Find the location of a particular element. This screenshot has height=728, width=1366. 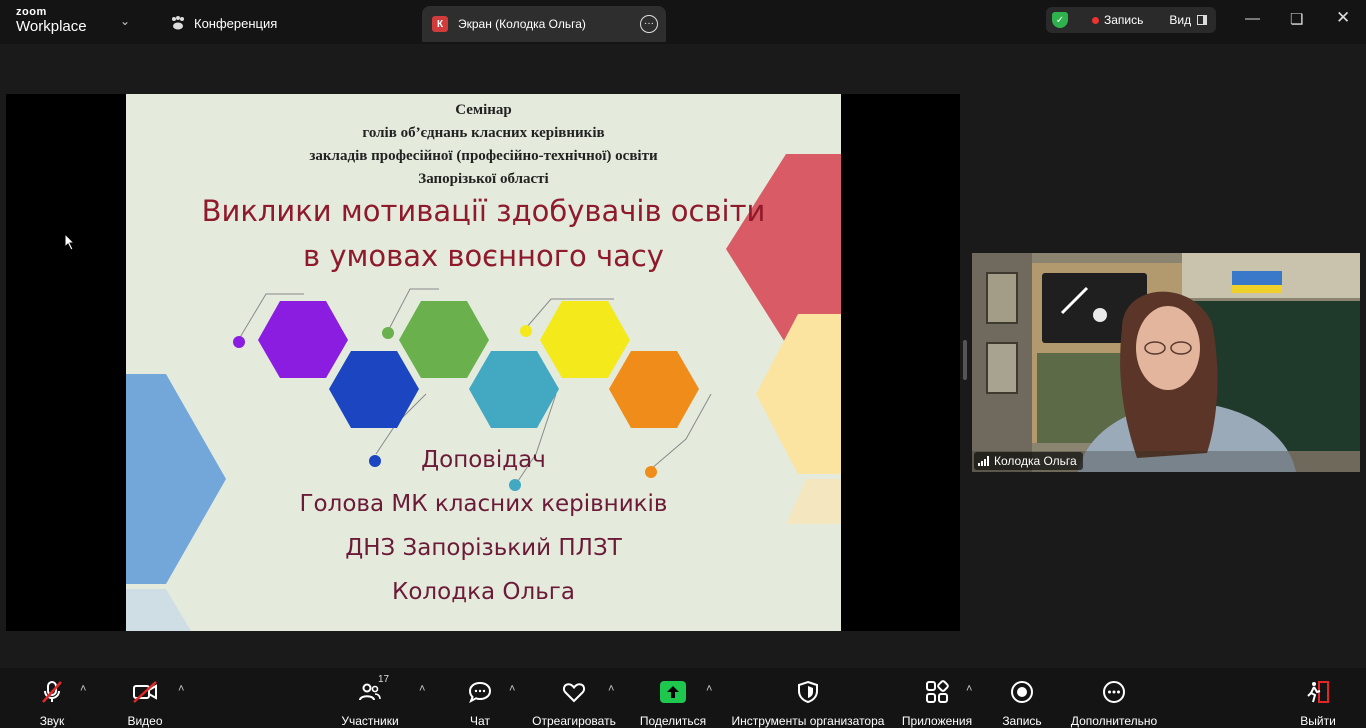

audio-label: Звук is located at coordinates (52, 721).